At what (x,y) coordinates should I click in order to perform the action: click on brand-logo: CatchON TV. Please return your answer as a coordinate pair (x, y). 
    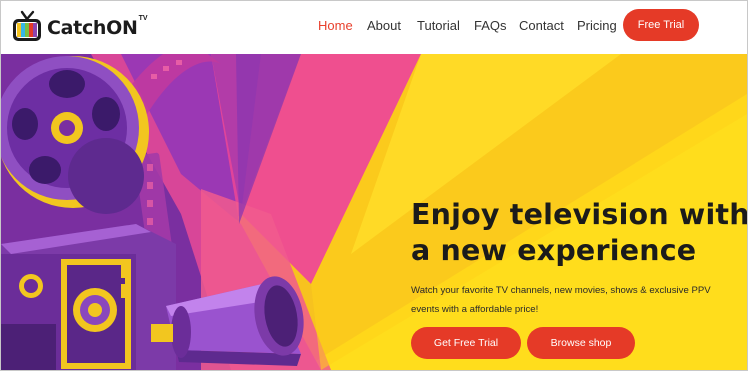
    Looking at the image, I should click on (79, 27).